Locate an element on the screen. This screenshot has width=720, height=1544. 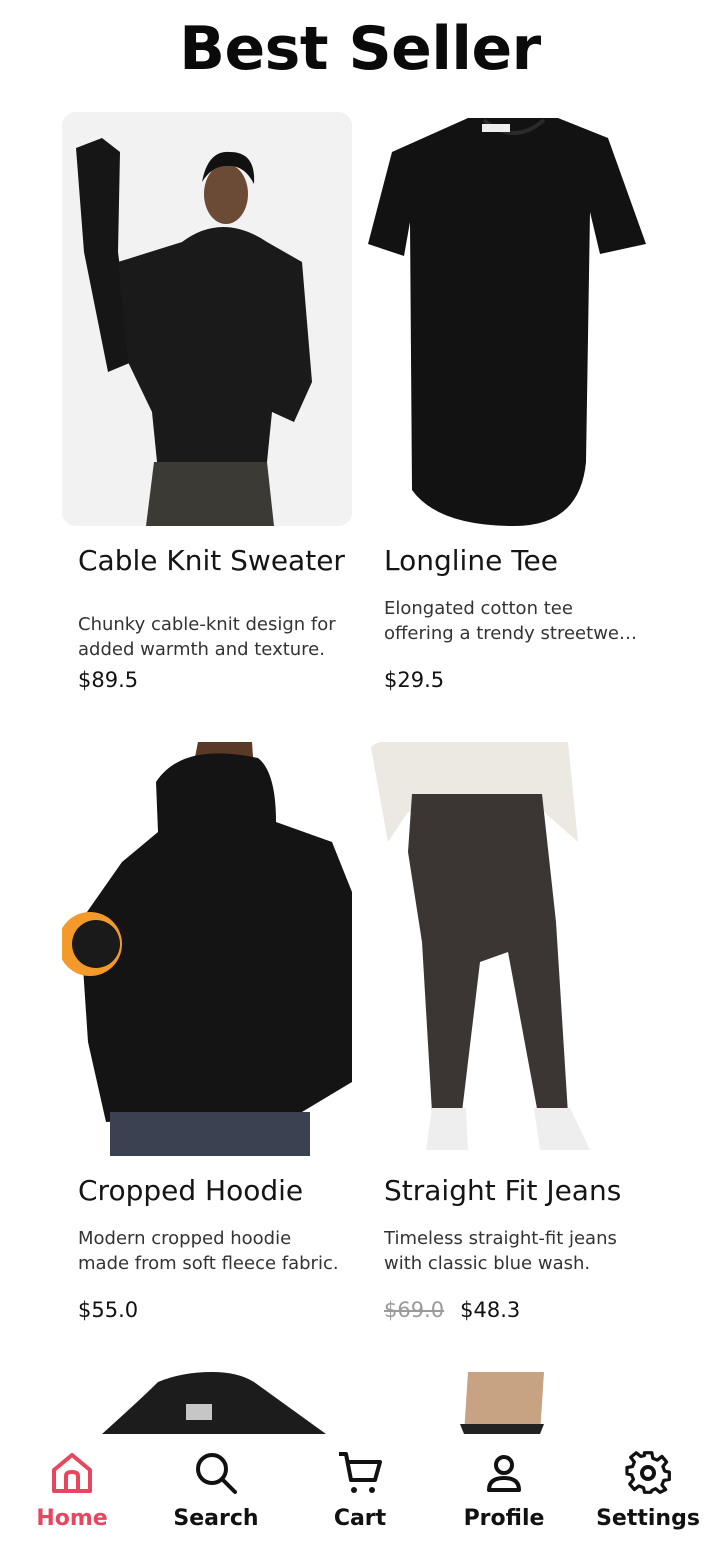
search-icon is located at coordinates (216, 1473).